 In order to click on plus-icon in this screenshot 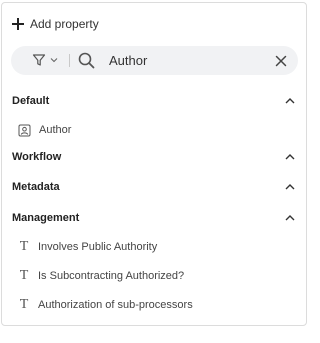, I will do `click(18, 24)`.